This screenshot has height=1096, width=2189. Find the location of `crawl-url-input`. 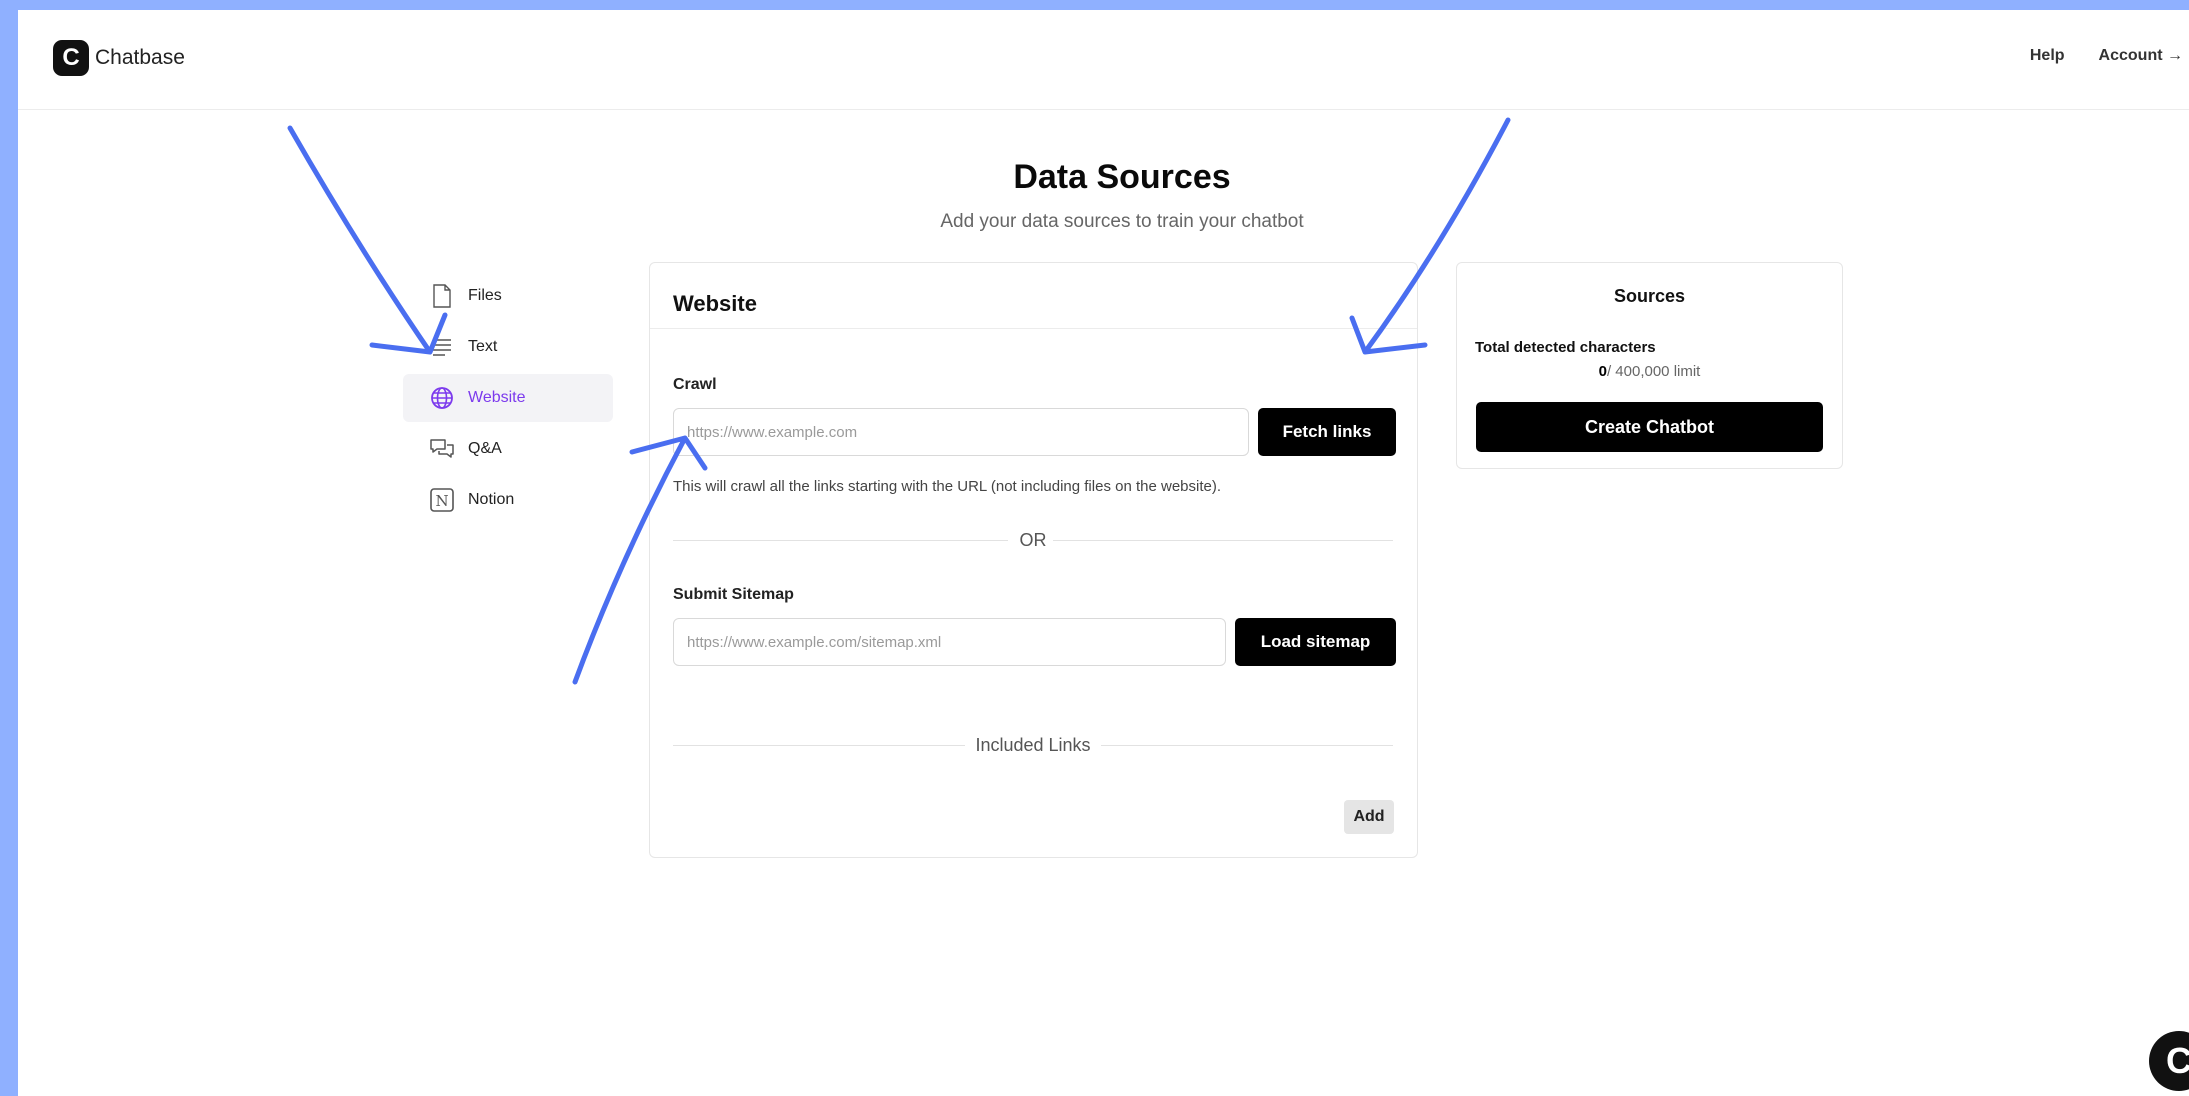

crawl-url-input is located at coordinates (961, 432).